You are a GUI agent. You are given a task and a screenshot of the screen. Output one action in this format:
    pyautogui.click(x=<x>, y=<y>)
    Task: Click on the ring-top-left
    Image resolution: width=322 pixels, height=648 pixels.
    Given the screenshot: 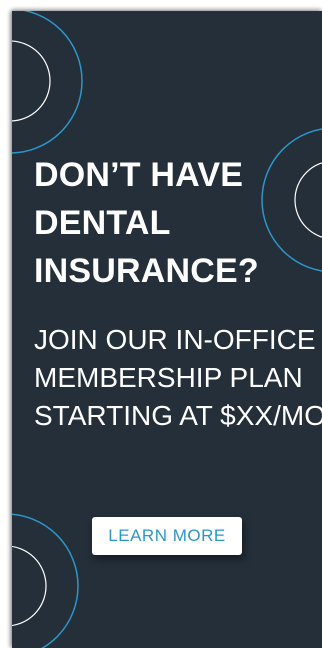 What is the action you would take?
    pyautogui.click(x=47, y=82)
    